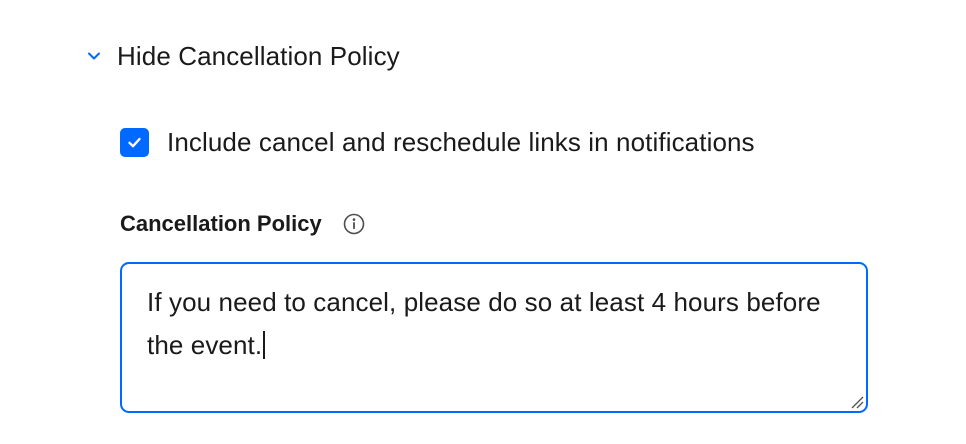  I want to click on hide-cancellation-policy-toggle: Hide Cancellation Policy, so click(242, 56).